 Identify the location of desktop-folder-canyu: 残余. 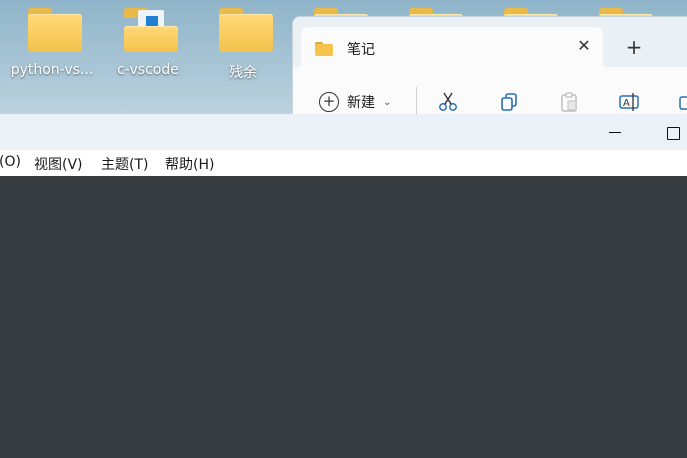
(243, 46).